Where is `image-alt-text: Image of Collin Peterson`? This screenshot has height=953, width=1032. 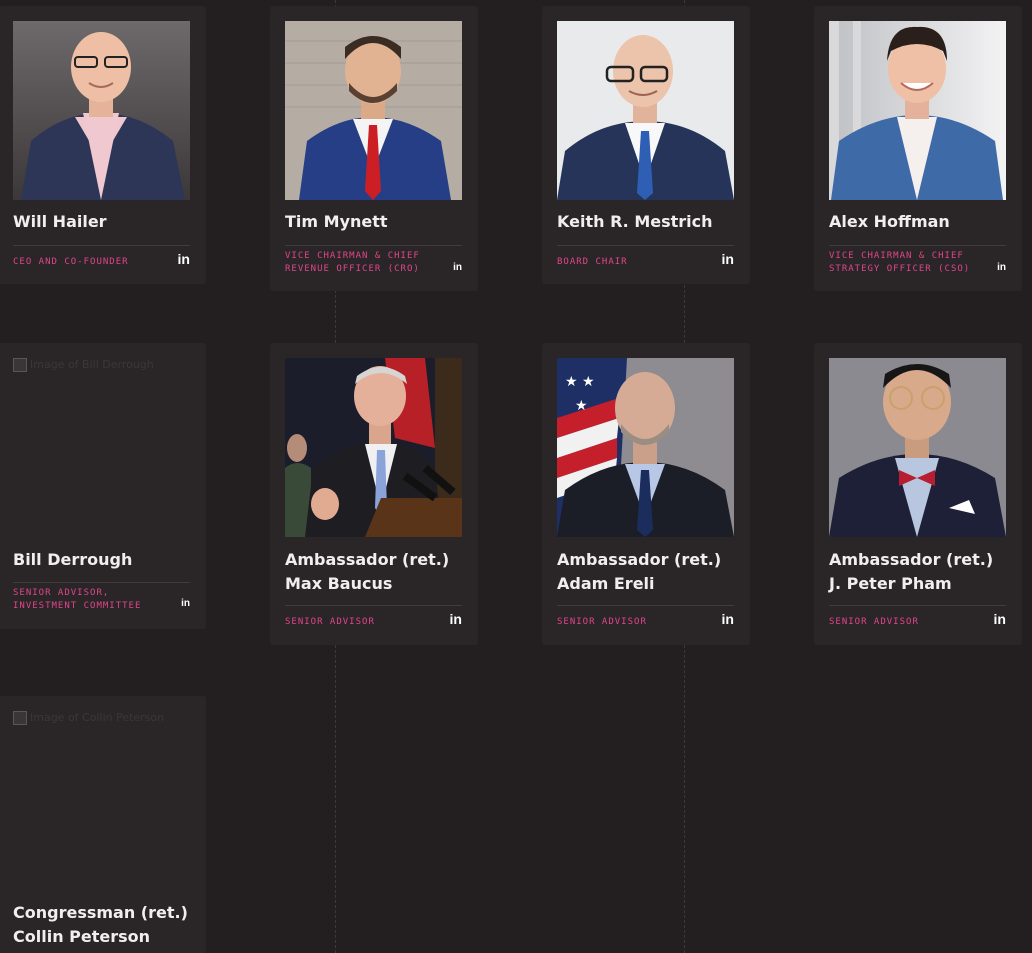
image-alt-text: Image of Collin Peterson is located at coordinates (97, 717).